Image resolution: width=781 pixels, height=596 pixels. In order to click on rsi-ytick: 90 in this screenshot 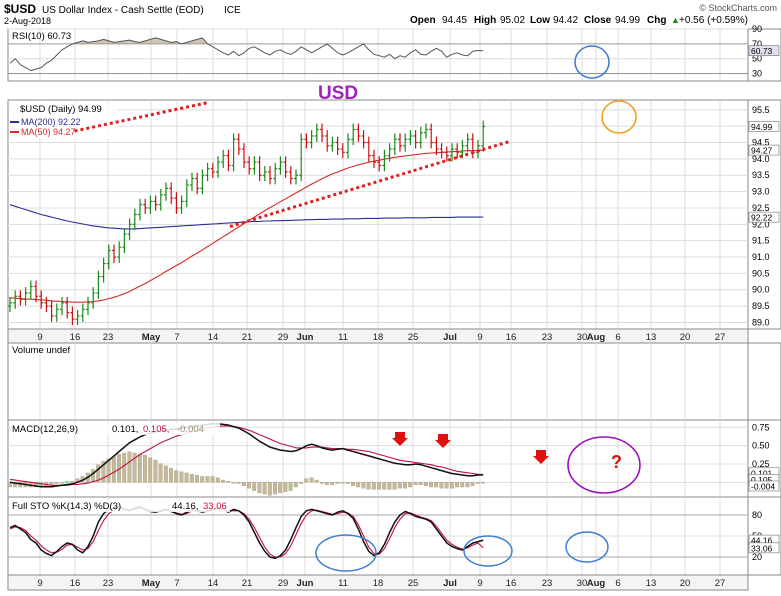, I will do `click(757, 29)`.